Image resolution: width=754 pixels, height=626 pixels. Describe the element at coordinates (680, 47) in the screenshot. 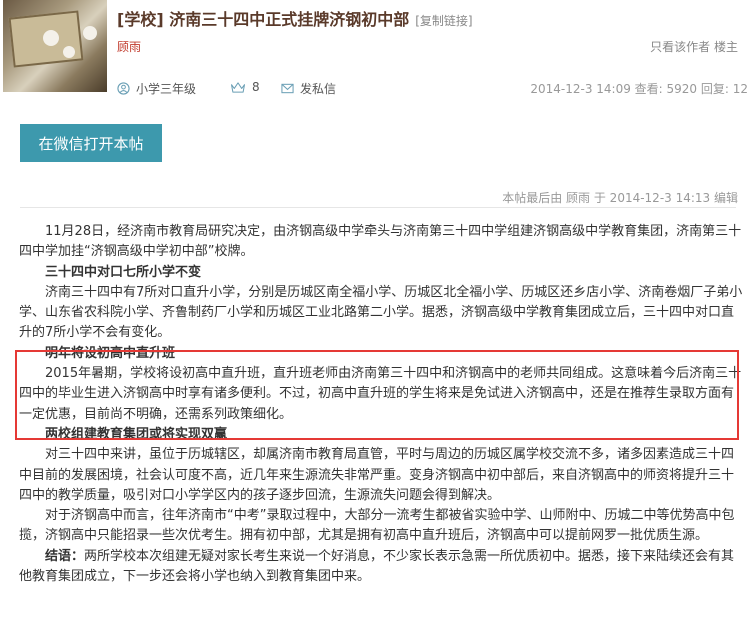

I see `author-only-link: 只看该作者` at that location.